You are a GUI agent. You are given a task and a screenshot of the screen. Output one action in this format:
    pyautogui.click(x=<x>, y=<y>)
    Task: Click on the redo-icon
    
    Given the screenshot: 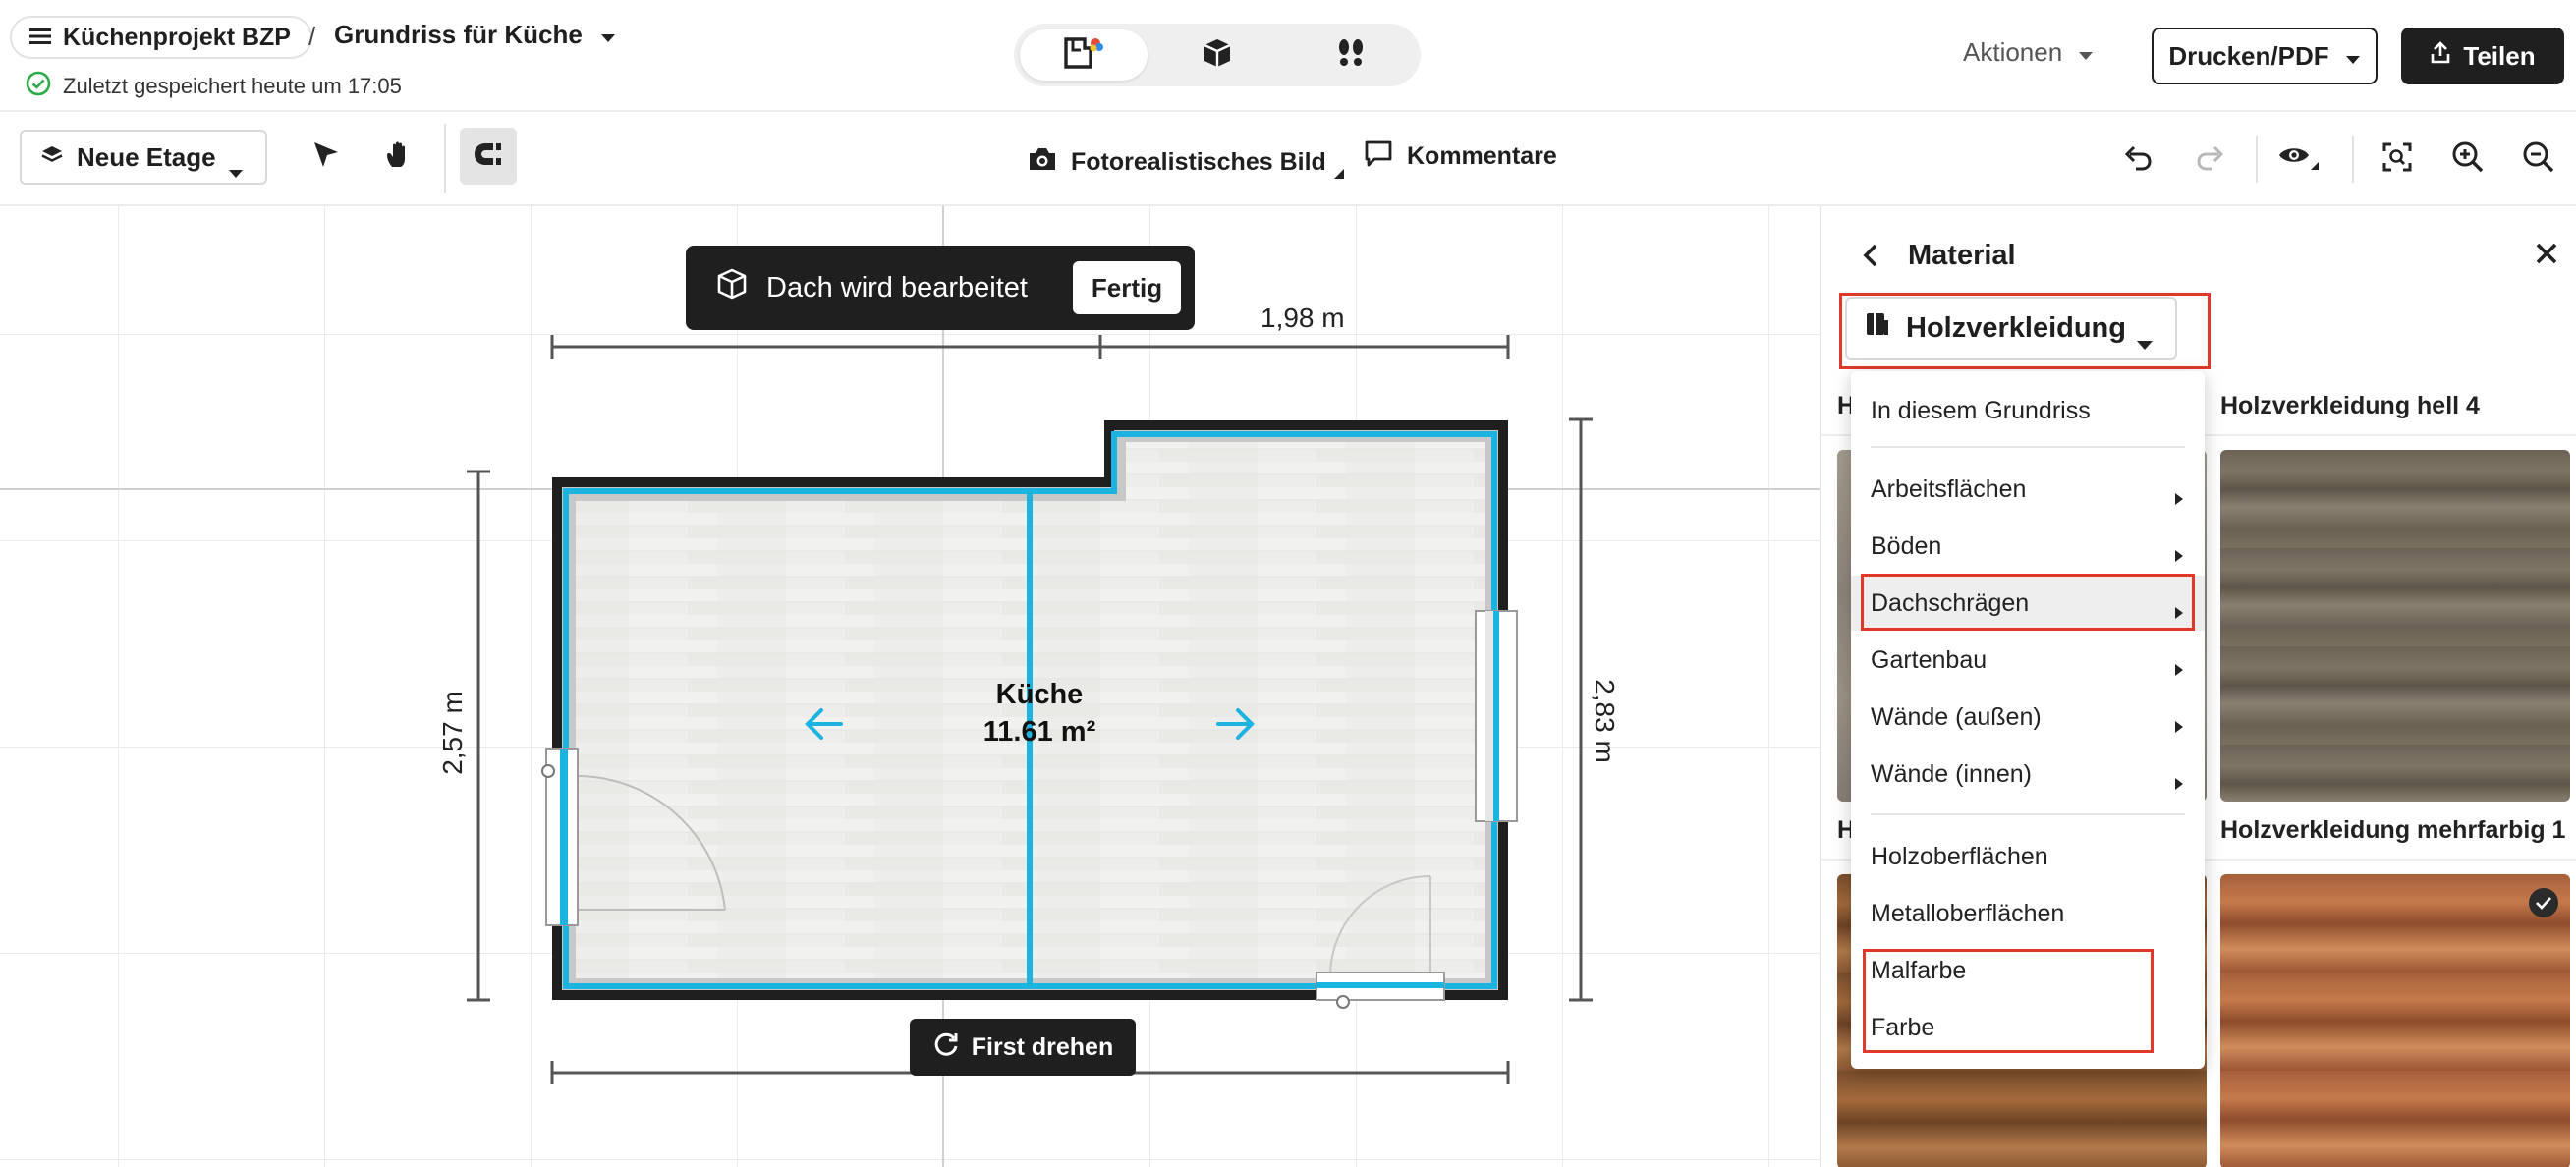 What is the action you would take?
    pyautogui.click(x=2210, y=160)
    